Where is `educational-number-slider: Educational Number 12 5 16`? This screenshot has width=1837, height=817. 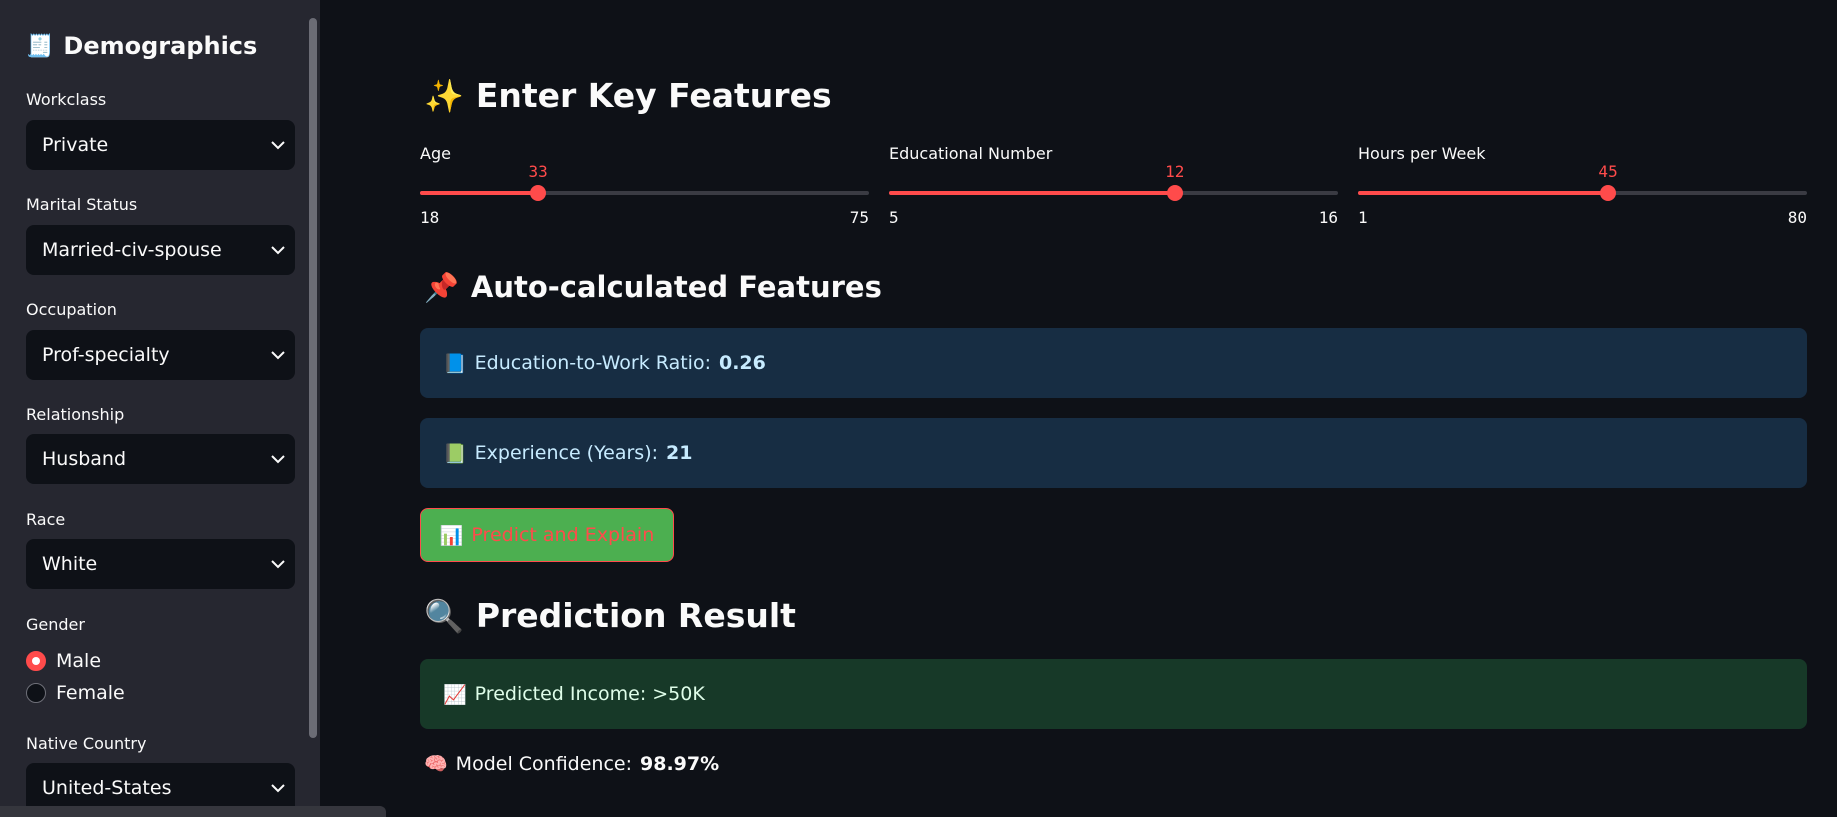
educational-number-slider: Educational Number 12 5 16 is located at coordinates (1113, 194).